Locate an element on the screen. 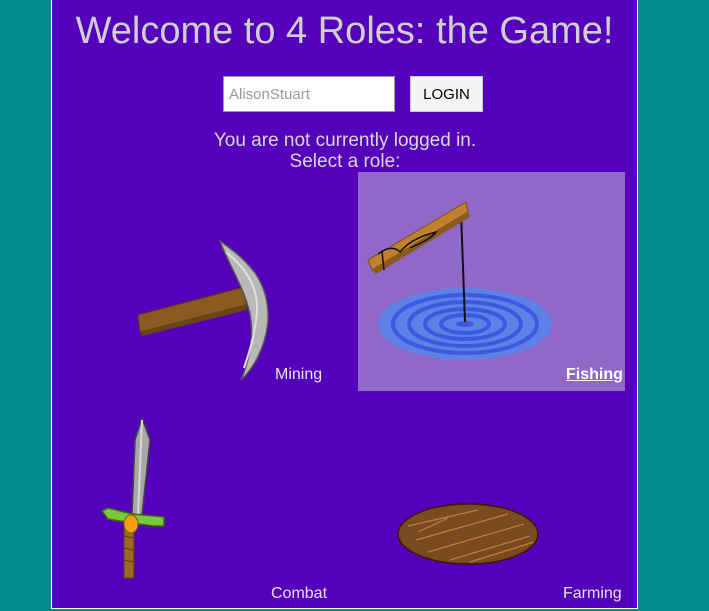 This screenshot has height=611, width=709. role-label-farming: Farming is located at coordinates (592, 594).